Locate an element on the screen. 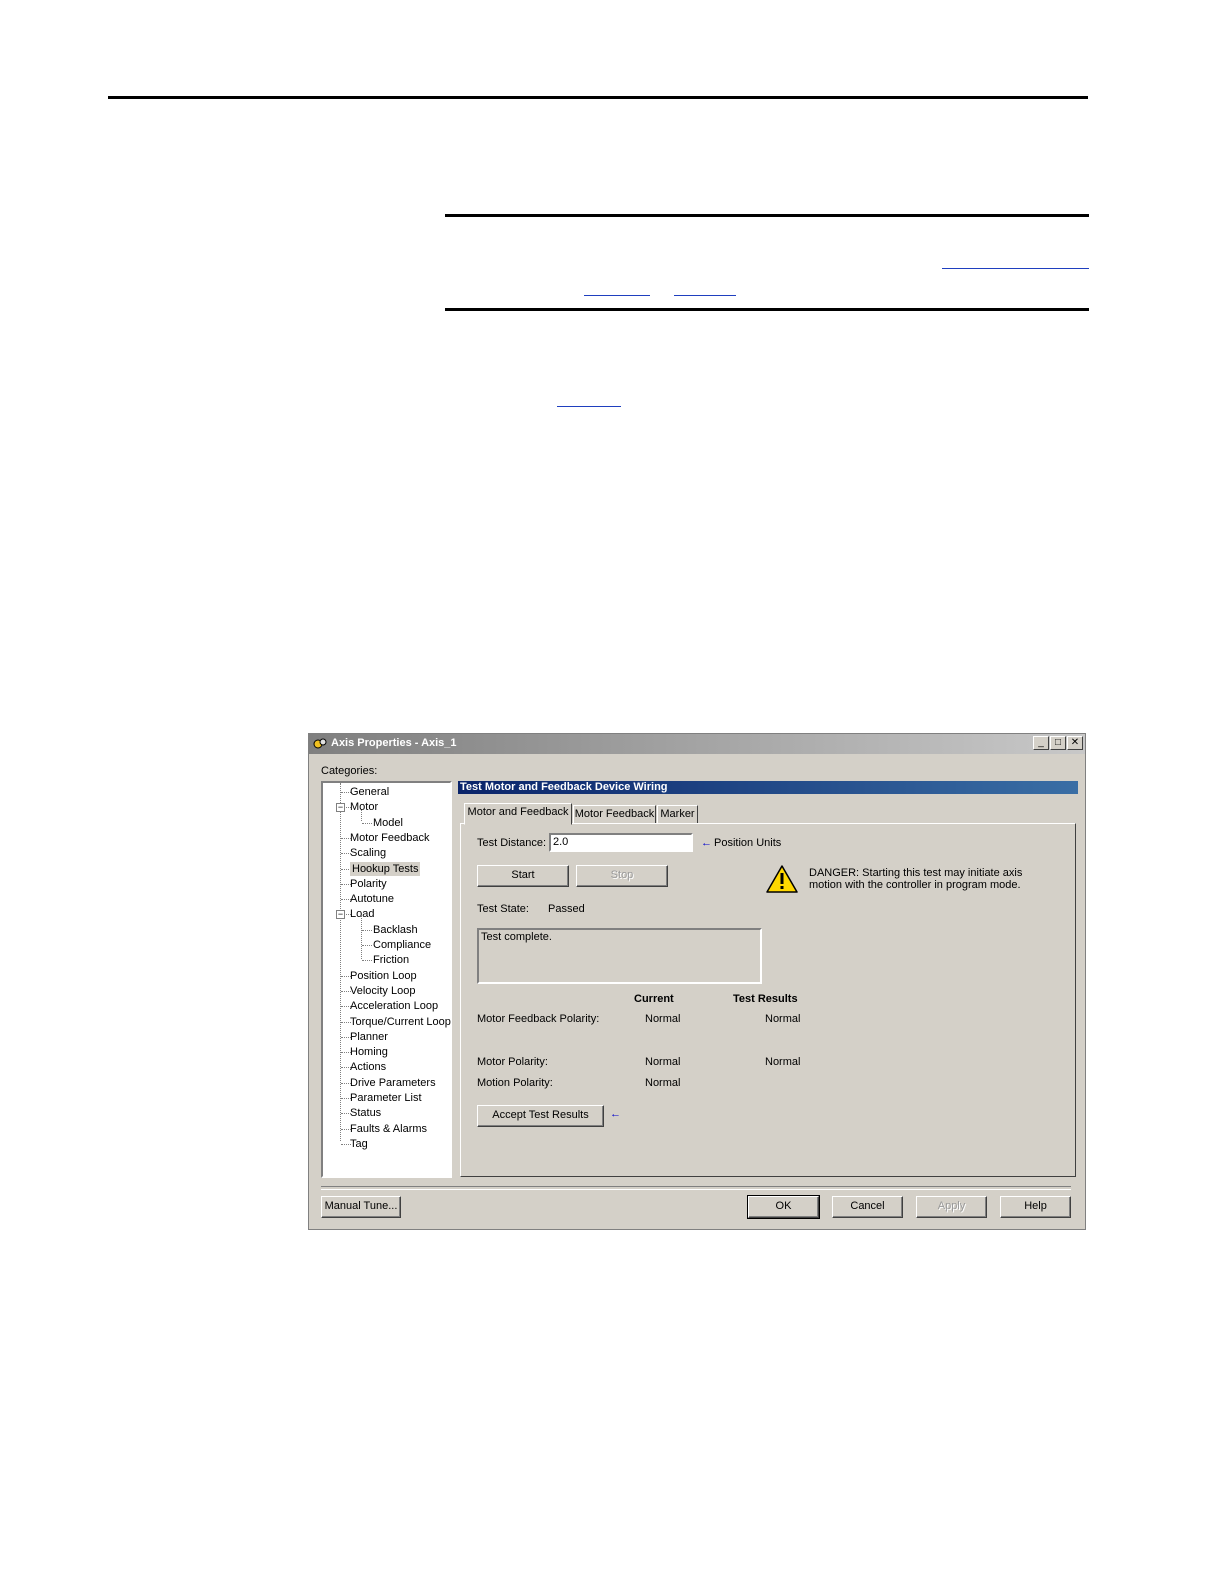 Image resolution: width=1224 pixels, height=1584 pixels. tree-item: Acceleration Loop is located at coordinates (394, 1006).